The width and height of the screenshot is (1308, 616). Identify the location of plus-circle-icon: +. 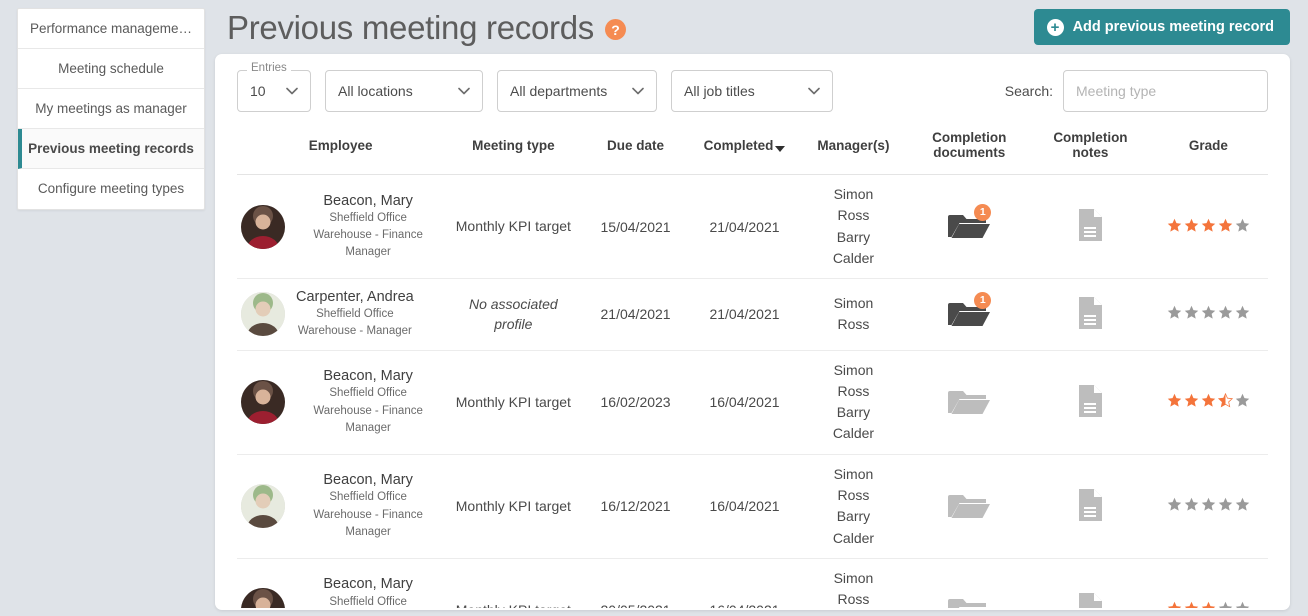
(1055, 27).